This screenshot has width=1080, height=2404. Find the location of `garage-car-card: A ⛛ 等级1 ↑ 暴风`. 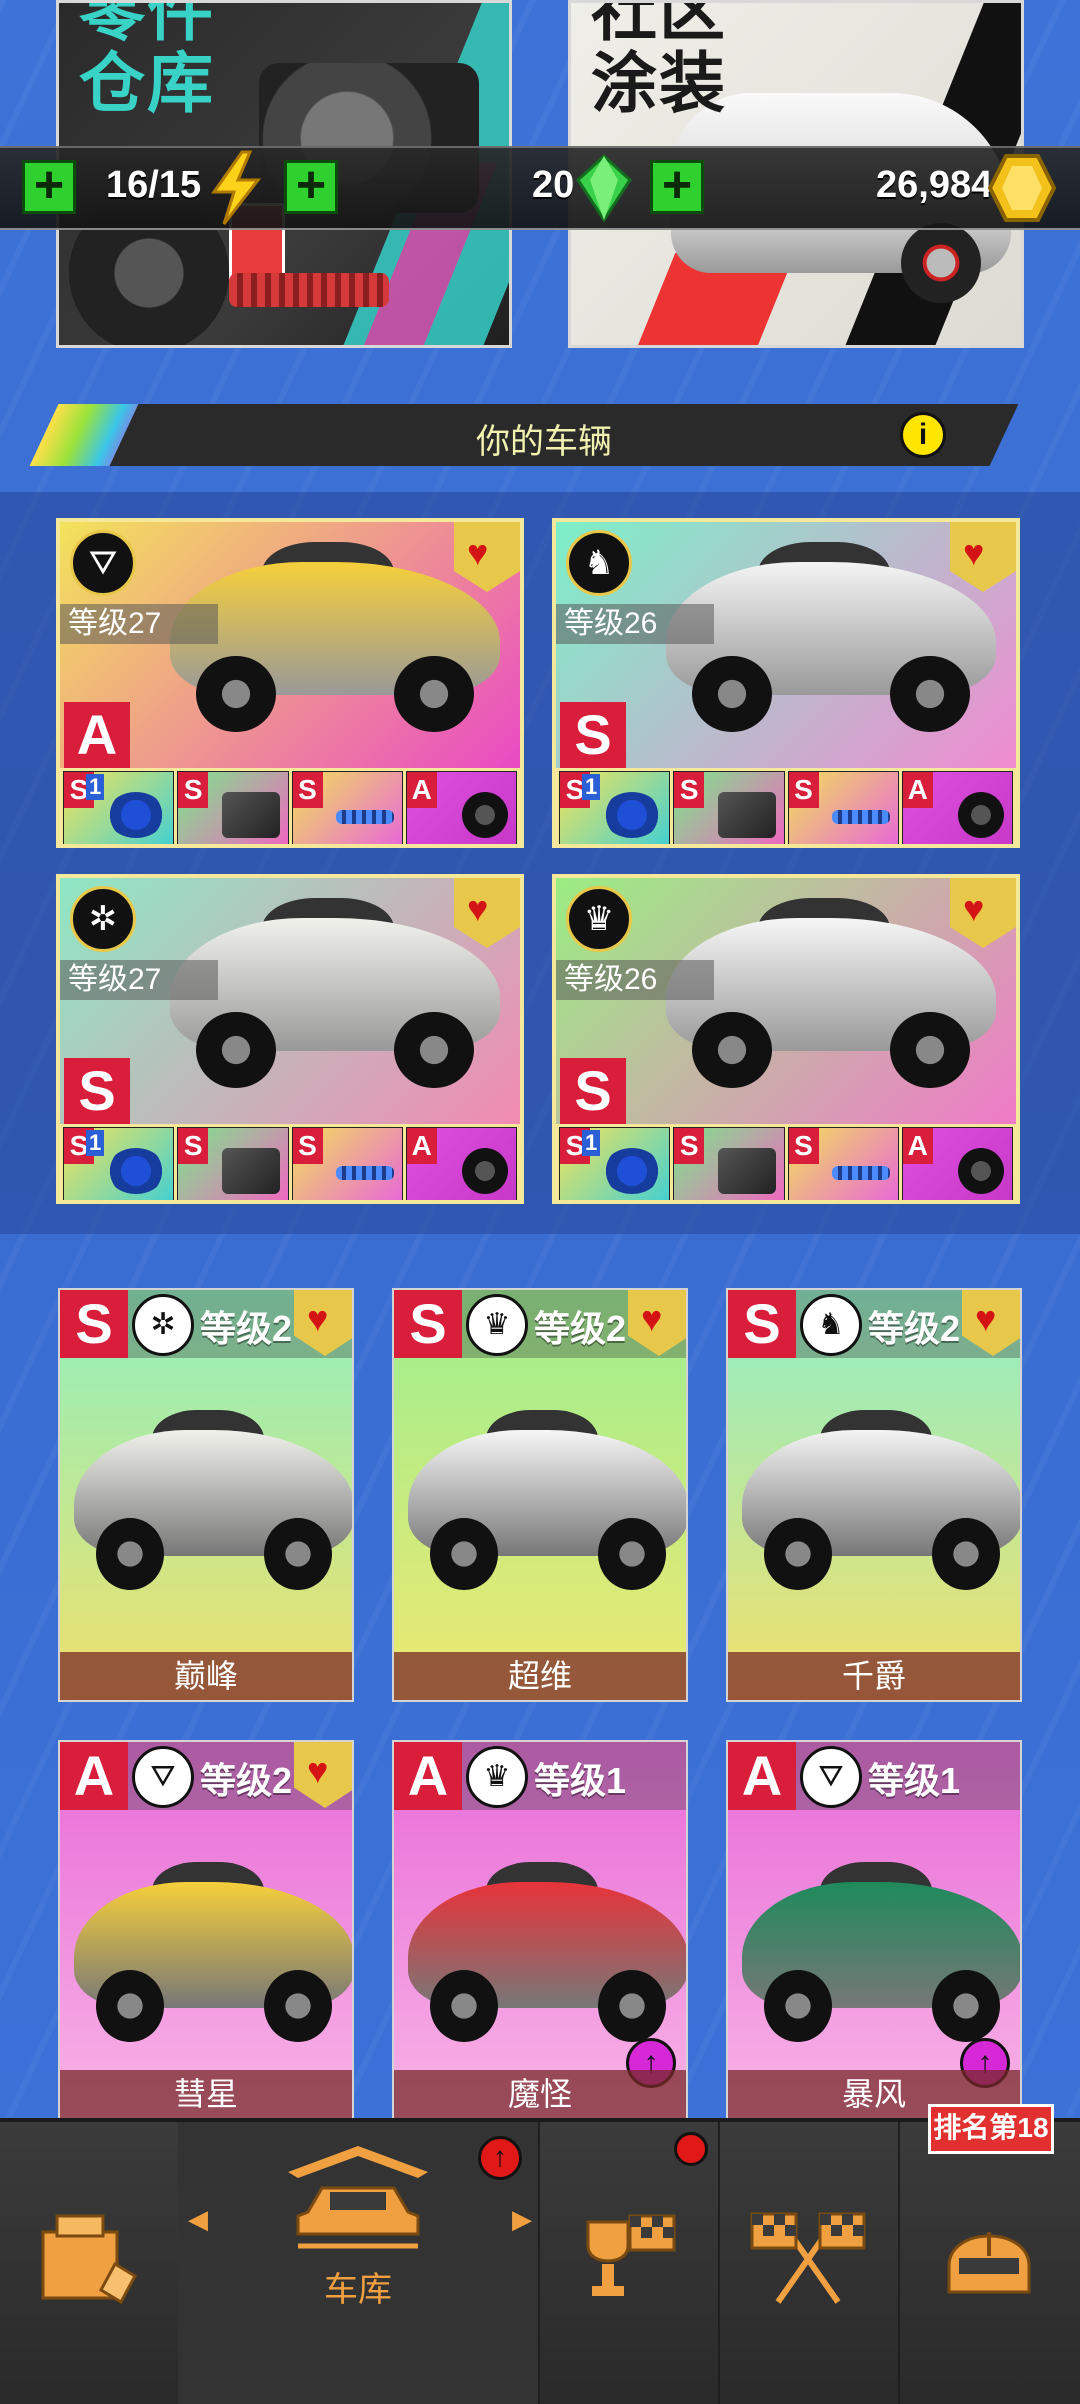

garage-car-card: A ⛛ 等级1 ↑ 暴风 is located at coordinates (874, 1930).